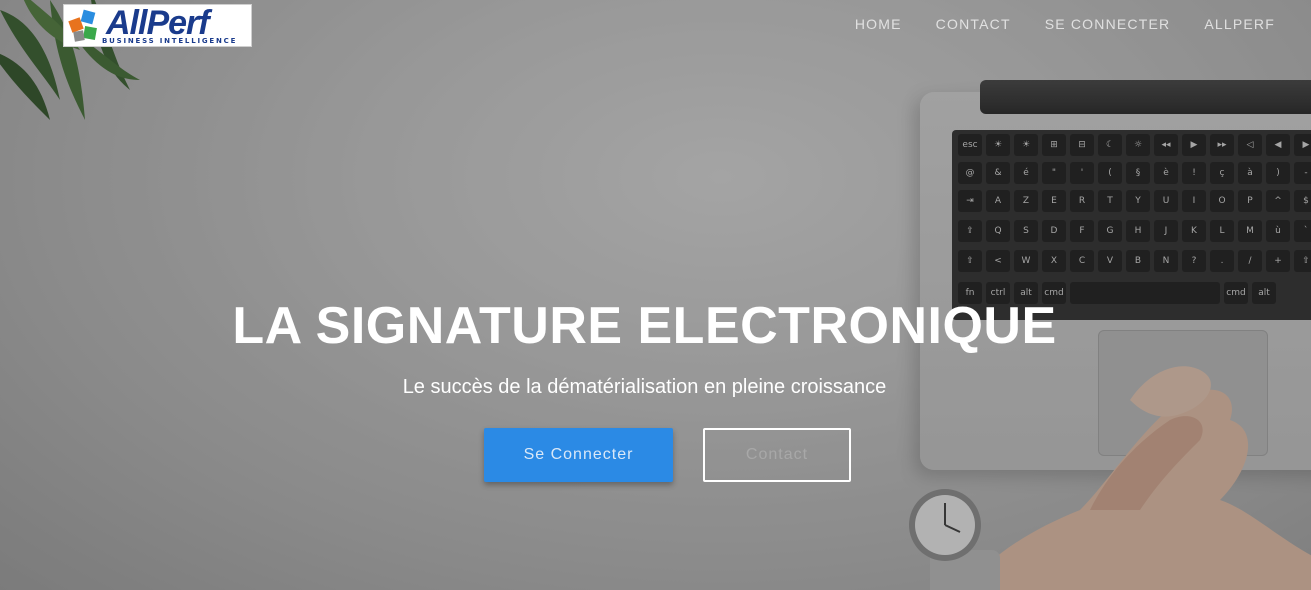 This screenshot has height=590, width=1311. What do you see at coordinates (578, 455) in the screenshot?
I see `se-connecter-button: Se Connecter` at bounding box center [578, 455].